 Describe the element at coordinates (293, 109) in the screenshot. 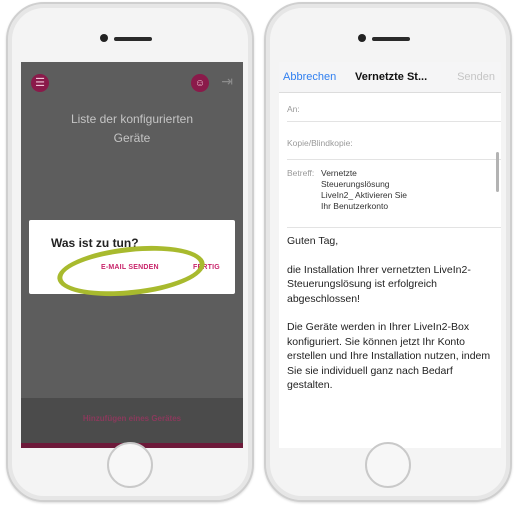

I see `to-label: An:` at that location.